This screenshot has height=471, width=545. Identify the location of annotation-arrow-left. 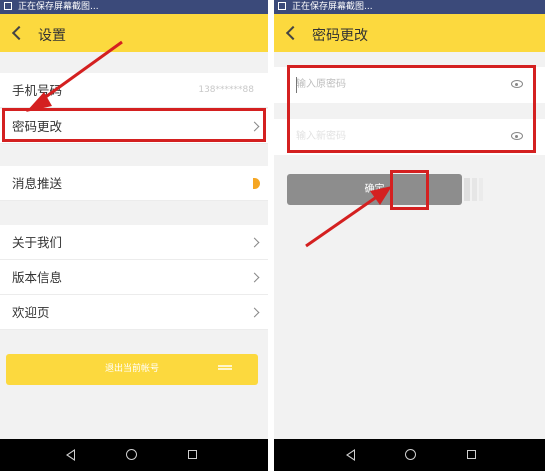
(74, 76).